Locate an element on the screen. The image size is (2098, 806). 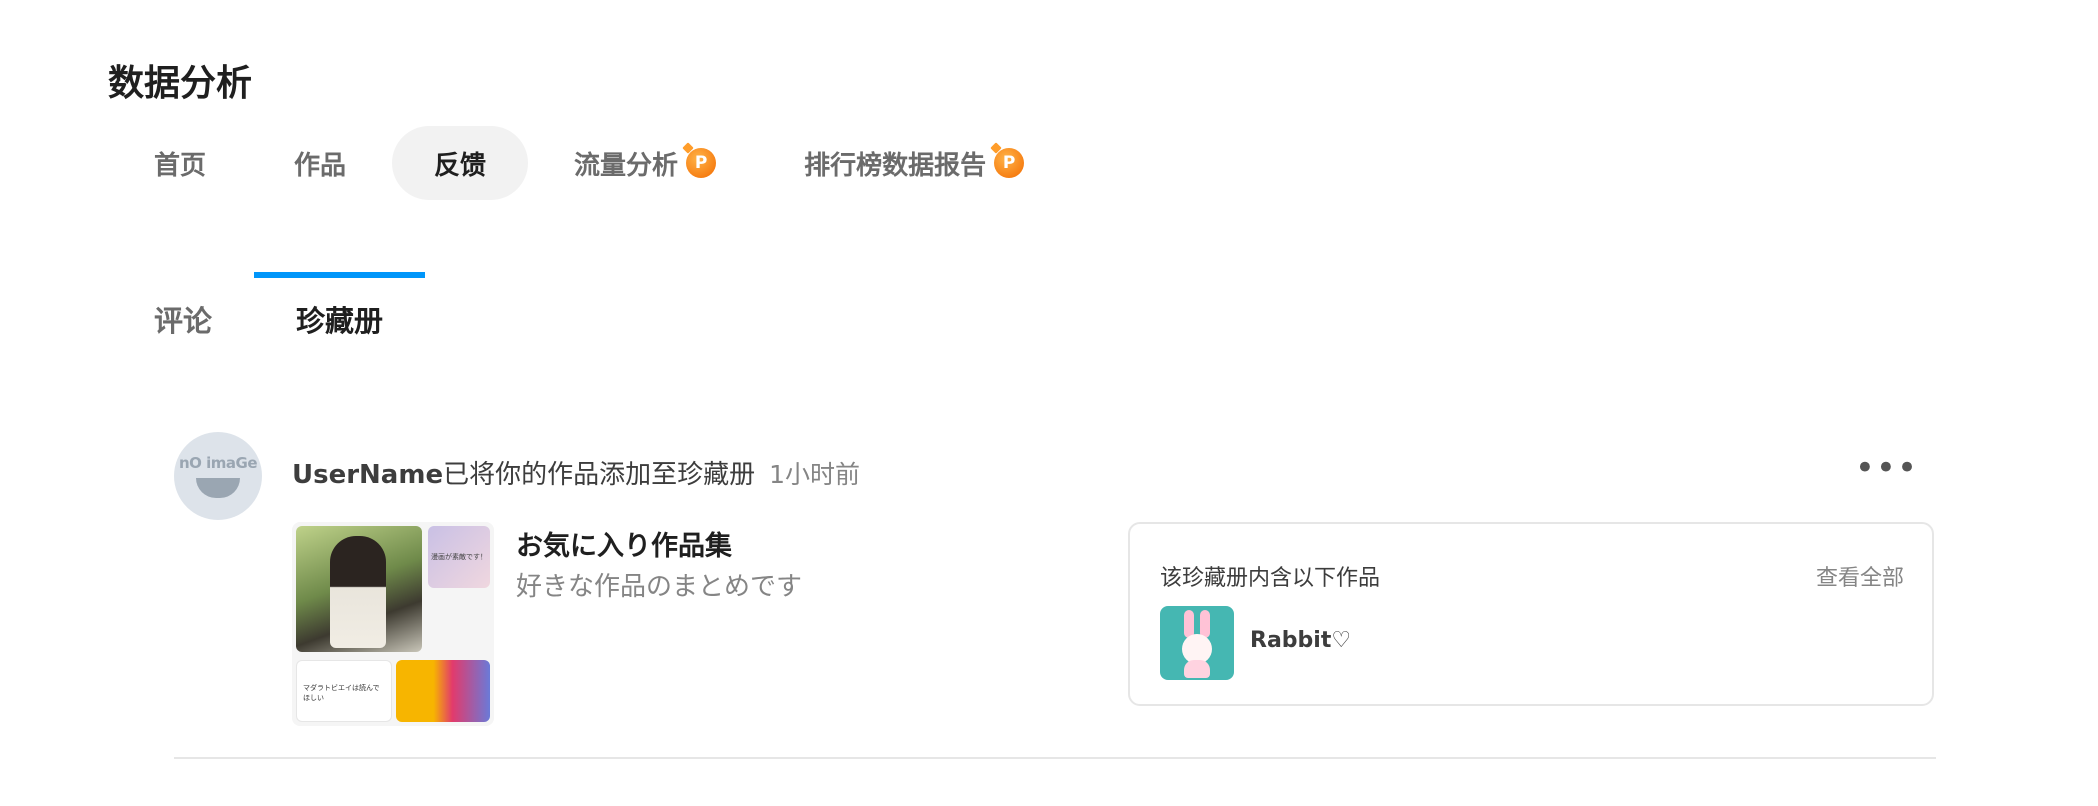
view-all-link: 查看全部 is located at coordinates (1860, 576).